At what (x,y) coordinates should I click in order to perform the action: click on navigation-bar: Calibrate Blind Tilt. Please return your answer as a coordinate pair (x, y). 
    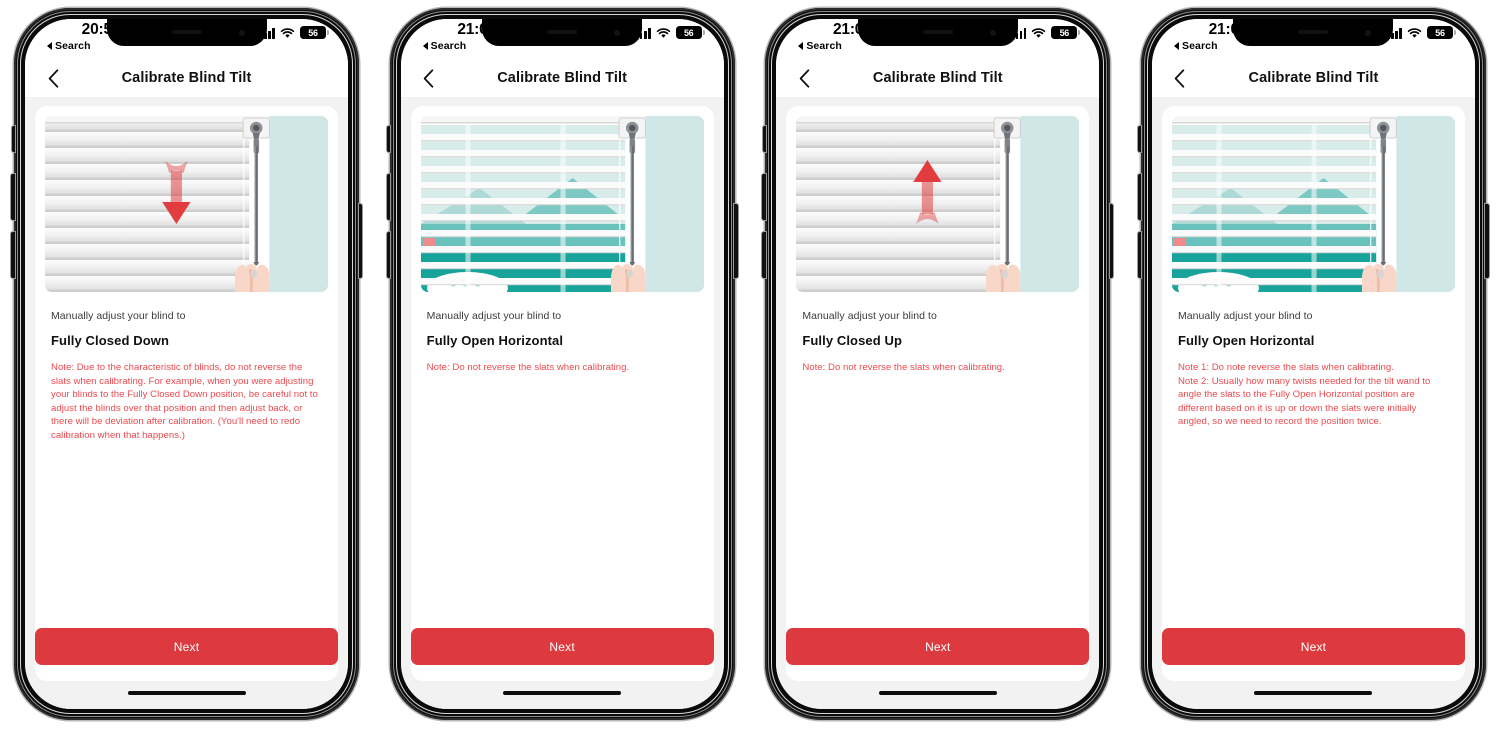
    Looking at the image, I should click on (1313, 78).